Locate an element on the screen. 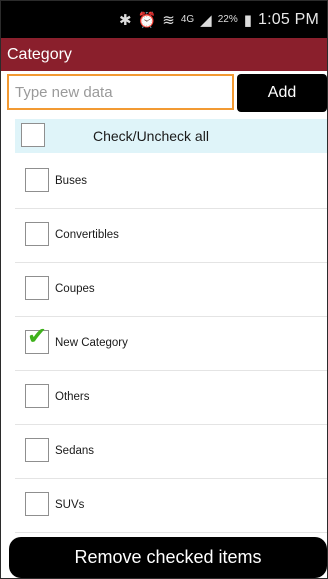 The height and width of the screenshot is (579, 328). add-button: Add is located at coordinates (282, 93).